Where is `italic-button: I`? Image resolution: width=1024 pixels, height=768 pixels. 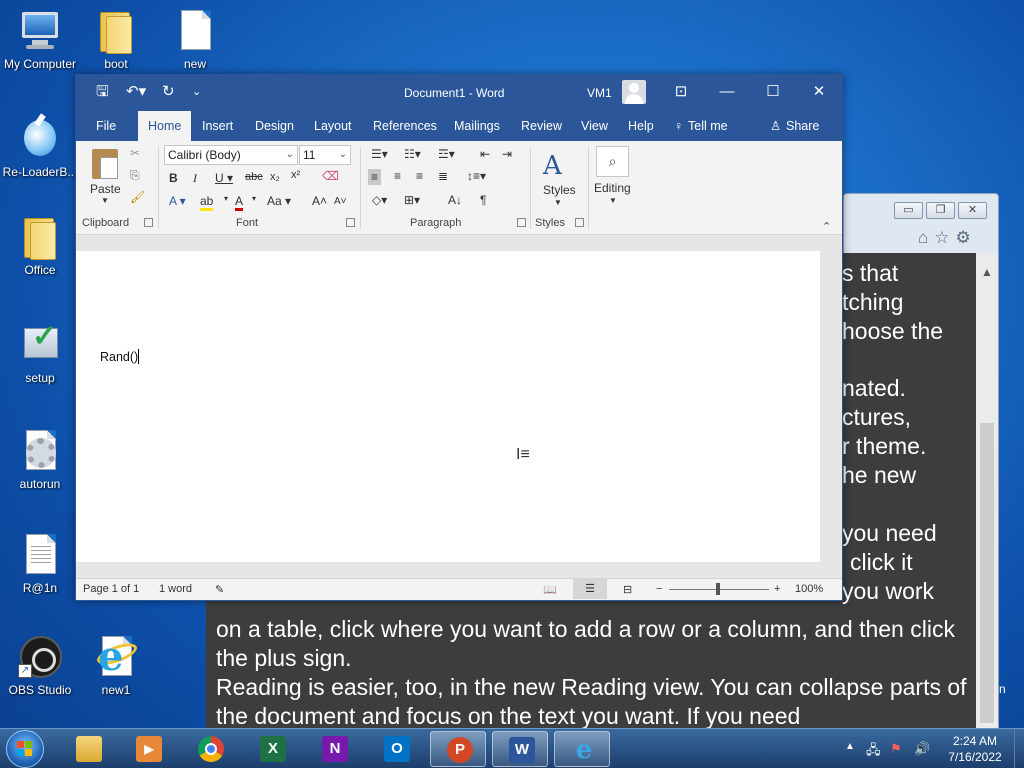
italic-button: I is located at coordinates (195, 178).